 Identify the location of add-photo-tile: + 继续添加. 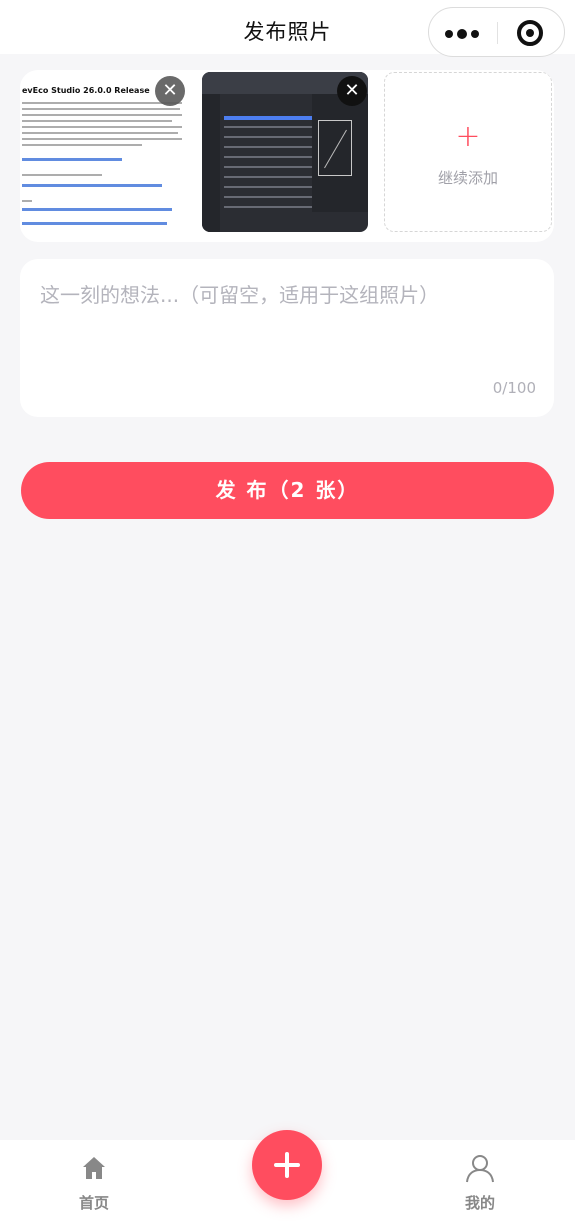
(468, 152).